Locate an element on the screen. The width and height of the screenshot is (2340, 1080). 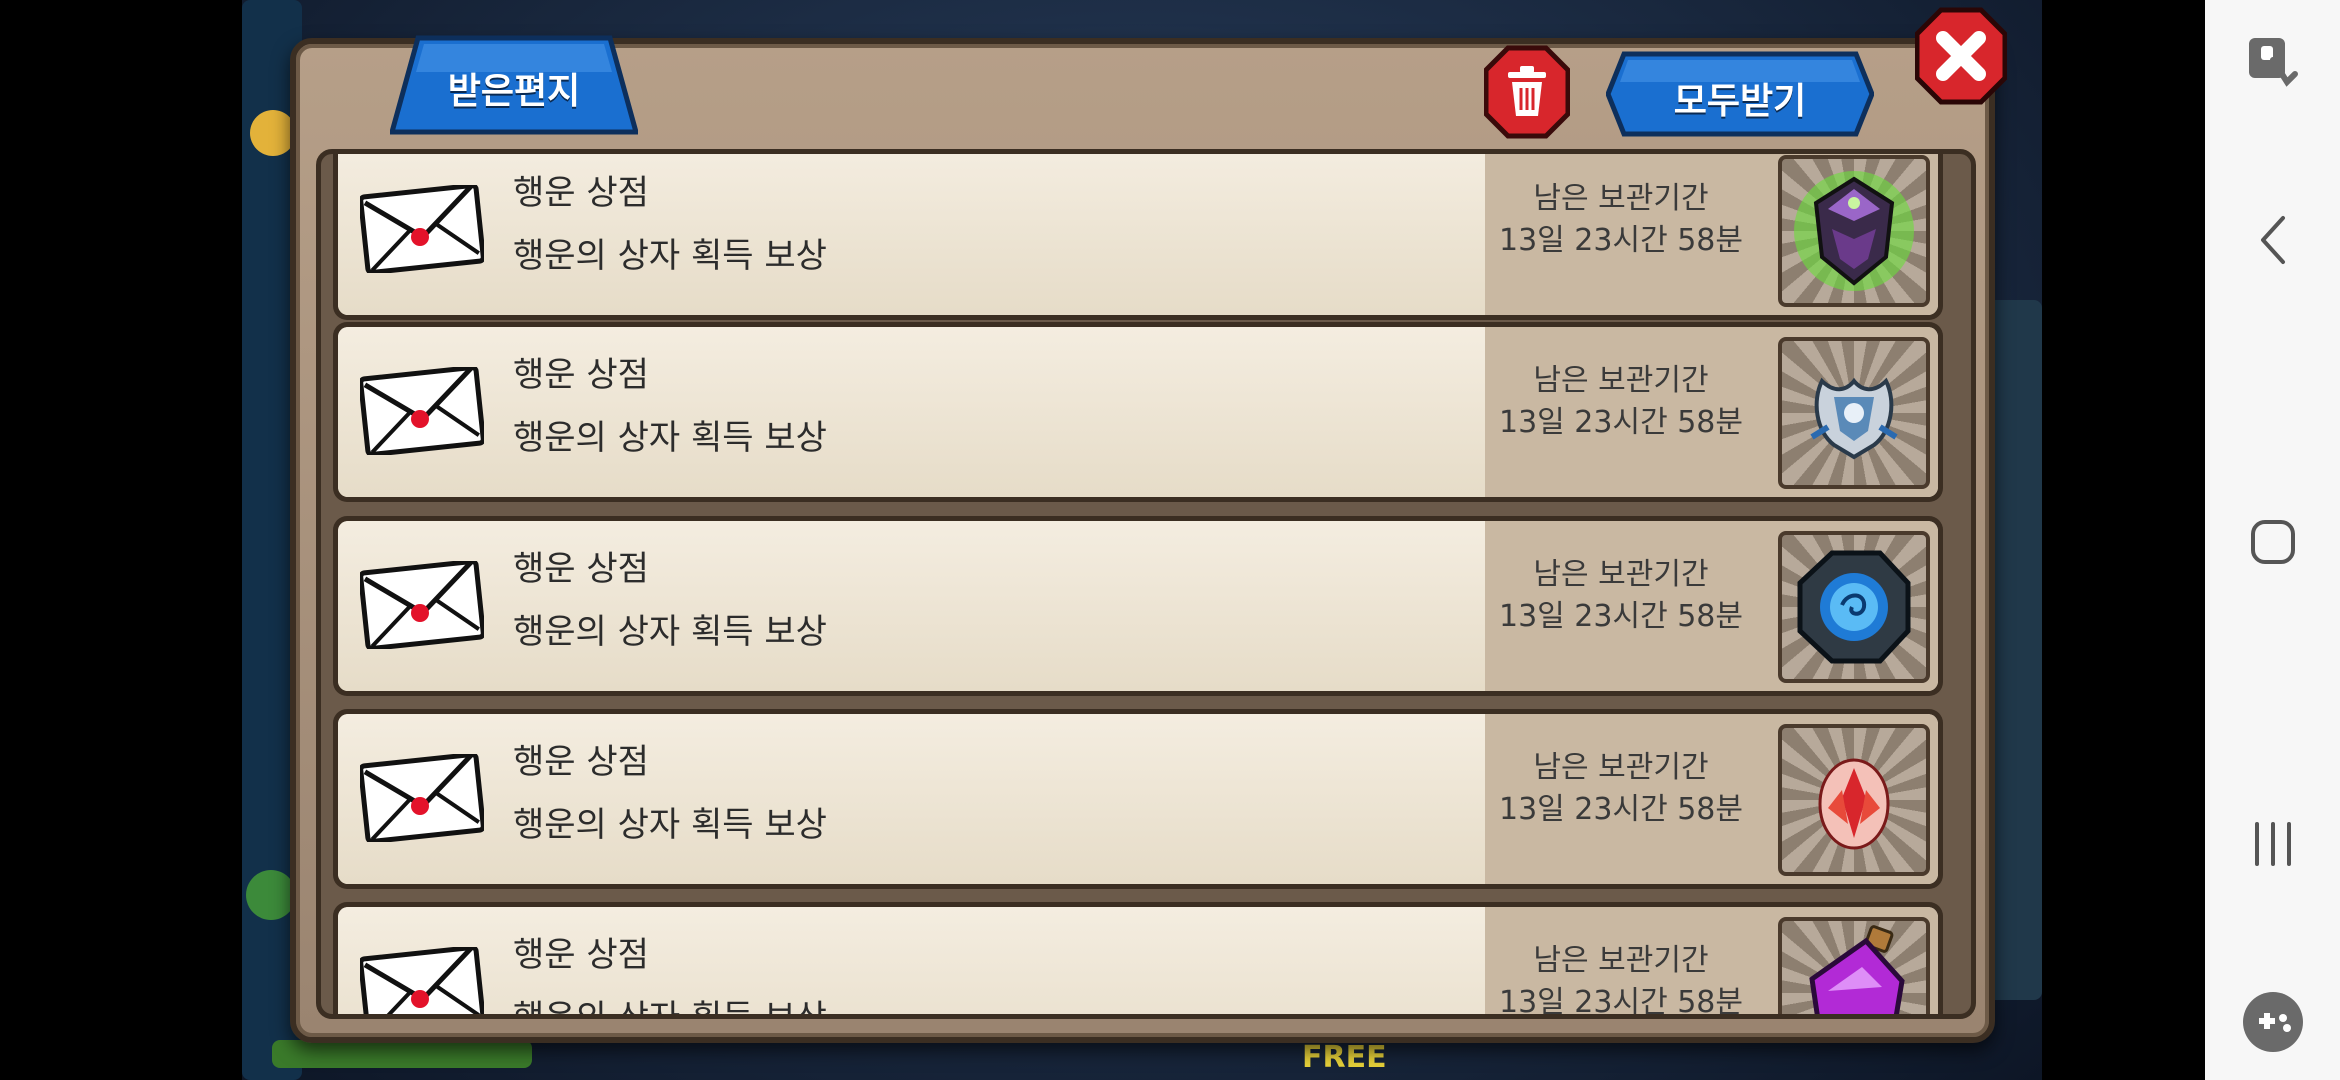
back-icon is located at coordinates (2272, 240).